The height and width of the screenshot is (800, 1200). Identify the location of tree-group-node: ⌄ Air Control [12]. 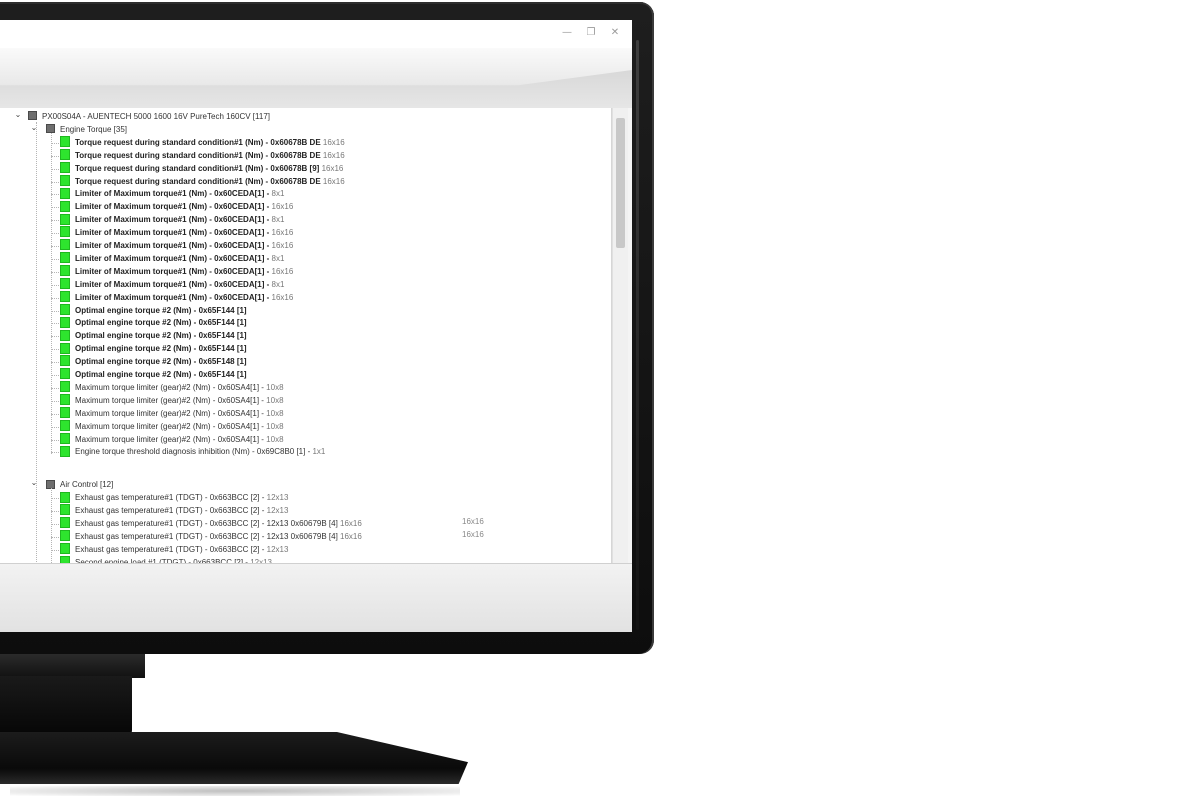
(72, 484).